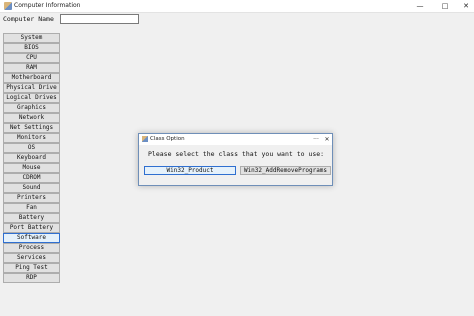  What do you see at coordinates (285, 170) in the screenshot?
I see `win32-addremoveprograms-button: Win32_AddRemovePrograms` at bounding box center [285, 170].